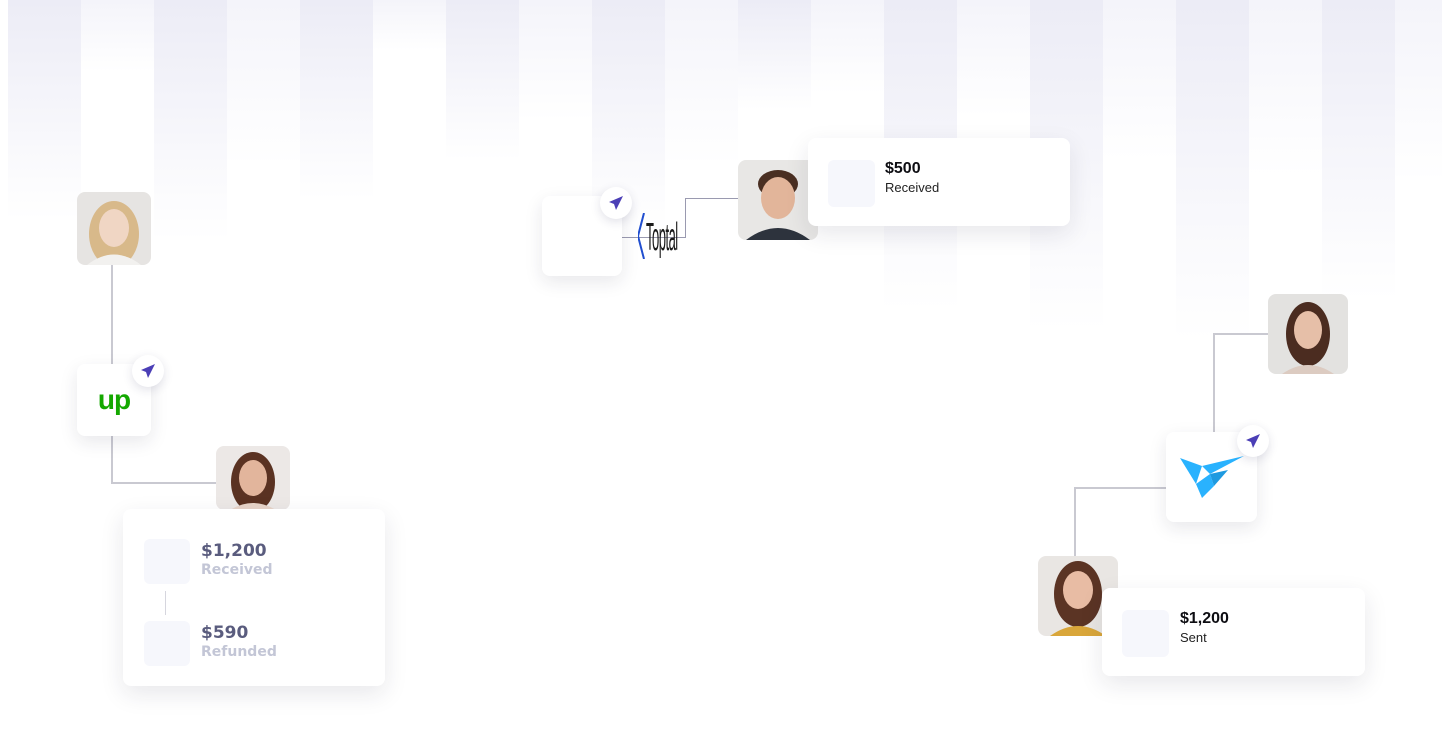 The height and width of the screenshot is (750, 1442). Describe the element at coordinates (165, 603) in the screenshot. I see `card-divider-line` at that location.